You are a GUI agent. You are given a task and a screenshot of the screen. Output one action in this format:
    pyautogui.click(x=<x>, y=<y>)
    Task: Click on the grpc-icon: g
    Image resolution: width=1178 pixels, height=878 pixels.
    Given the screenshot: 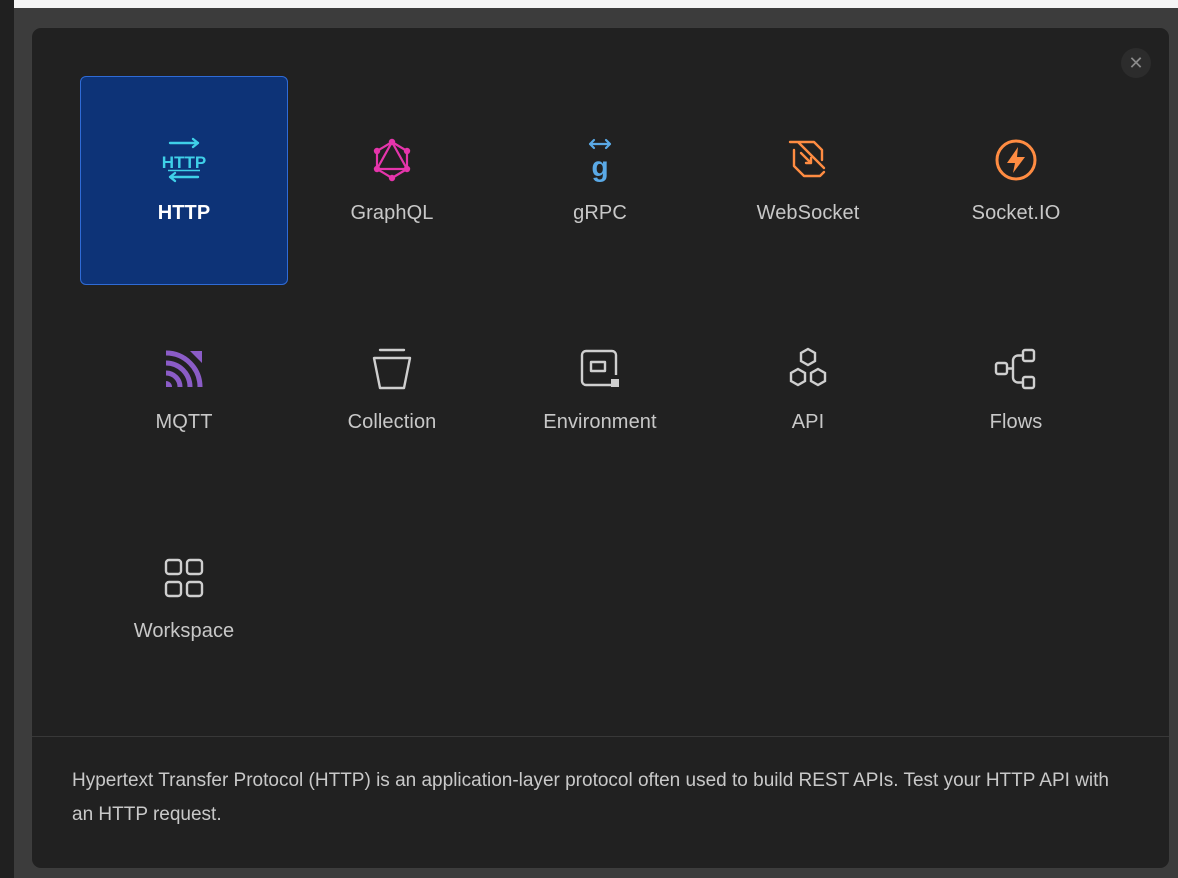 What is the action you would take?
    pyautogui.click(x=600, y=160)
    